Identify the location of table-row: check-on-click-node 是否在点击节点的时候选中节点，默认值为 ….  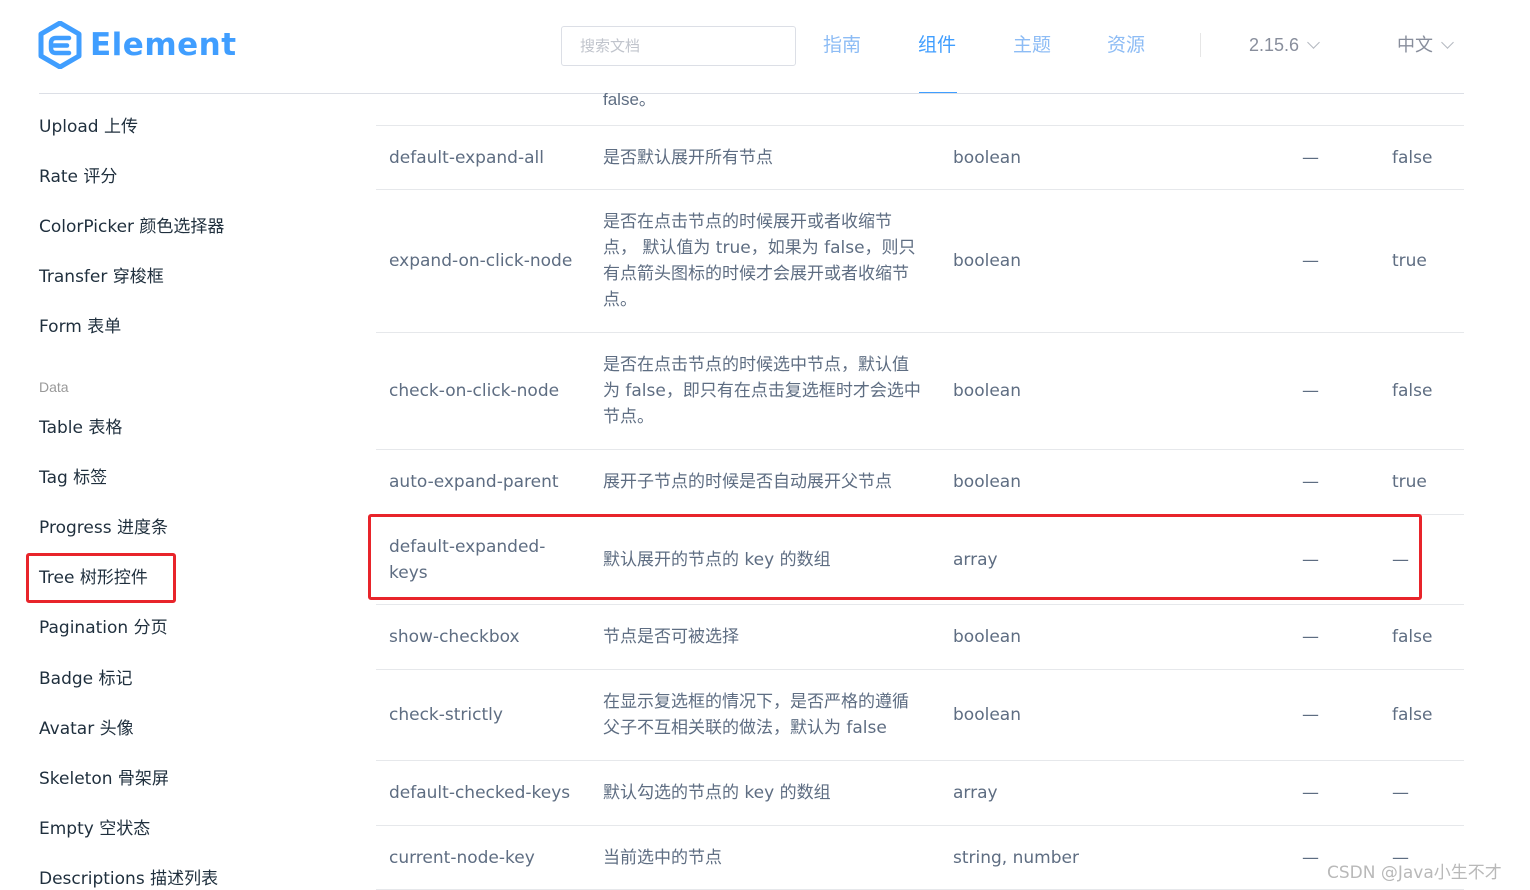
(920, 391).